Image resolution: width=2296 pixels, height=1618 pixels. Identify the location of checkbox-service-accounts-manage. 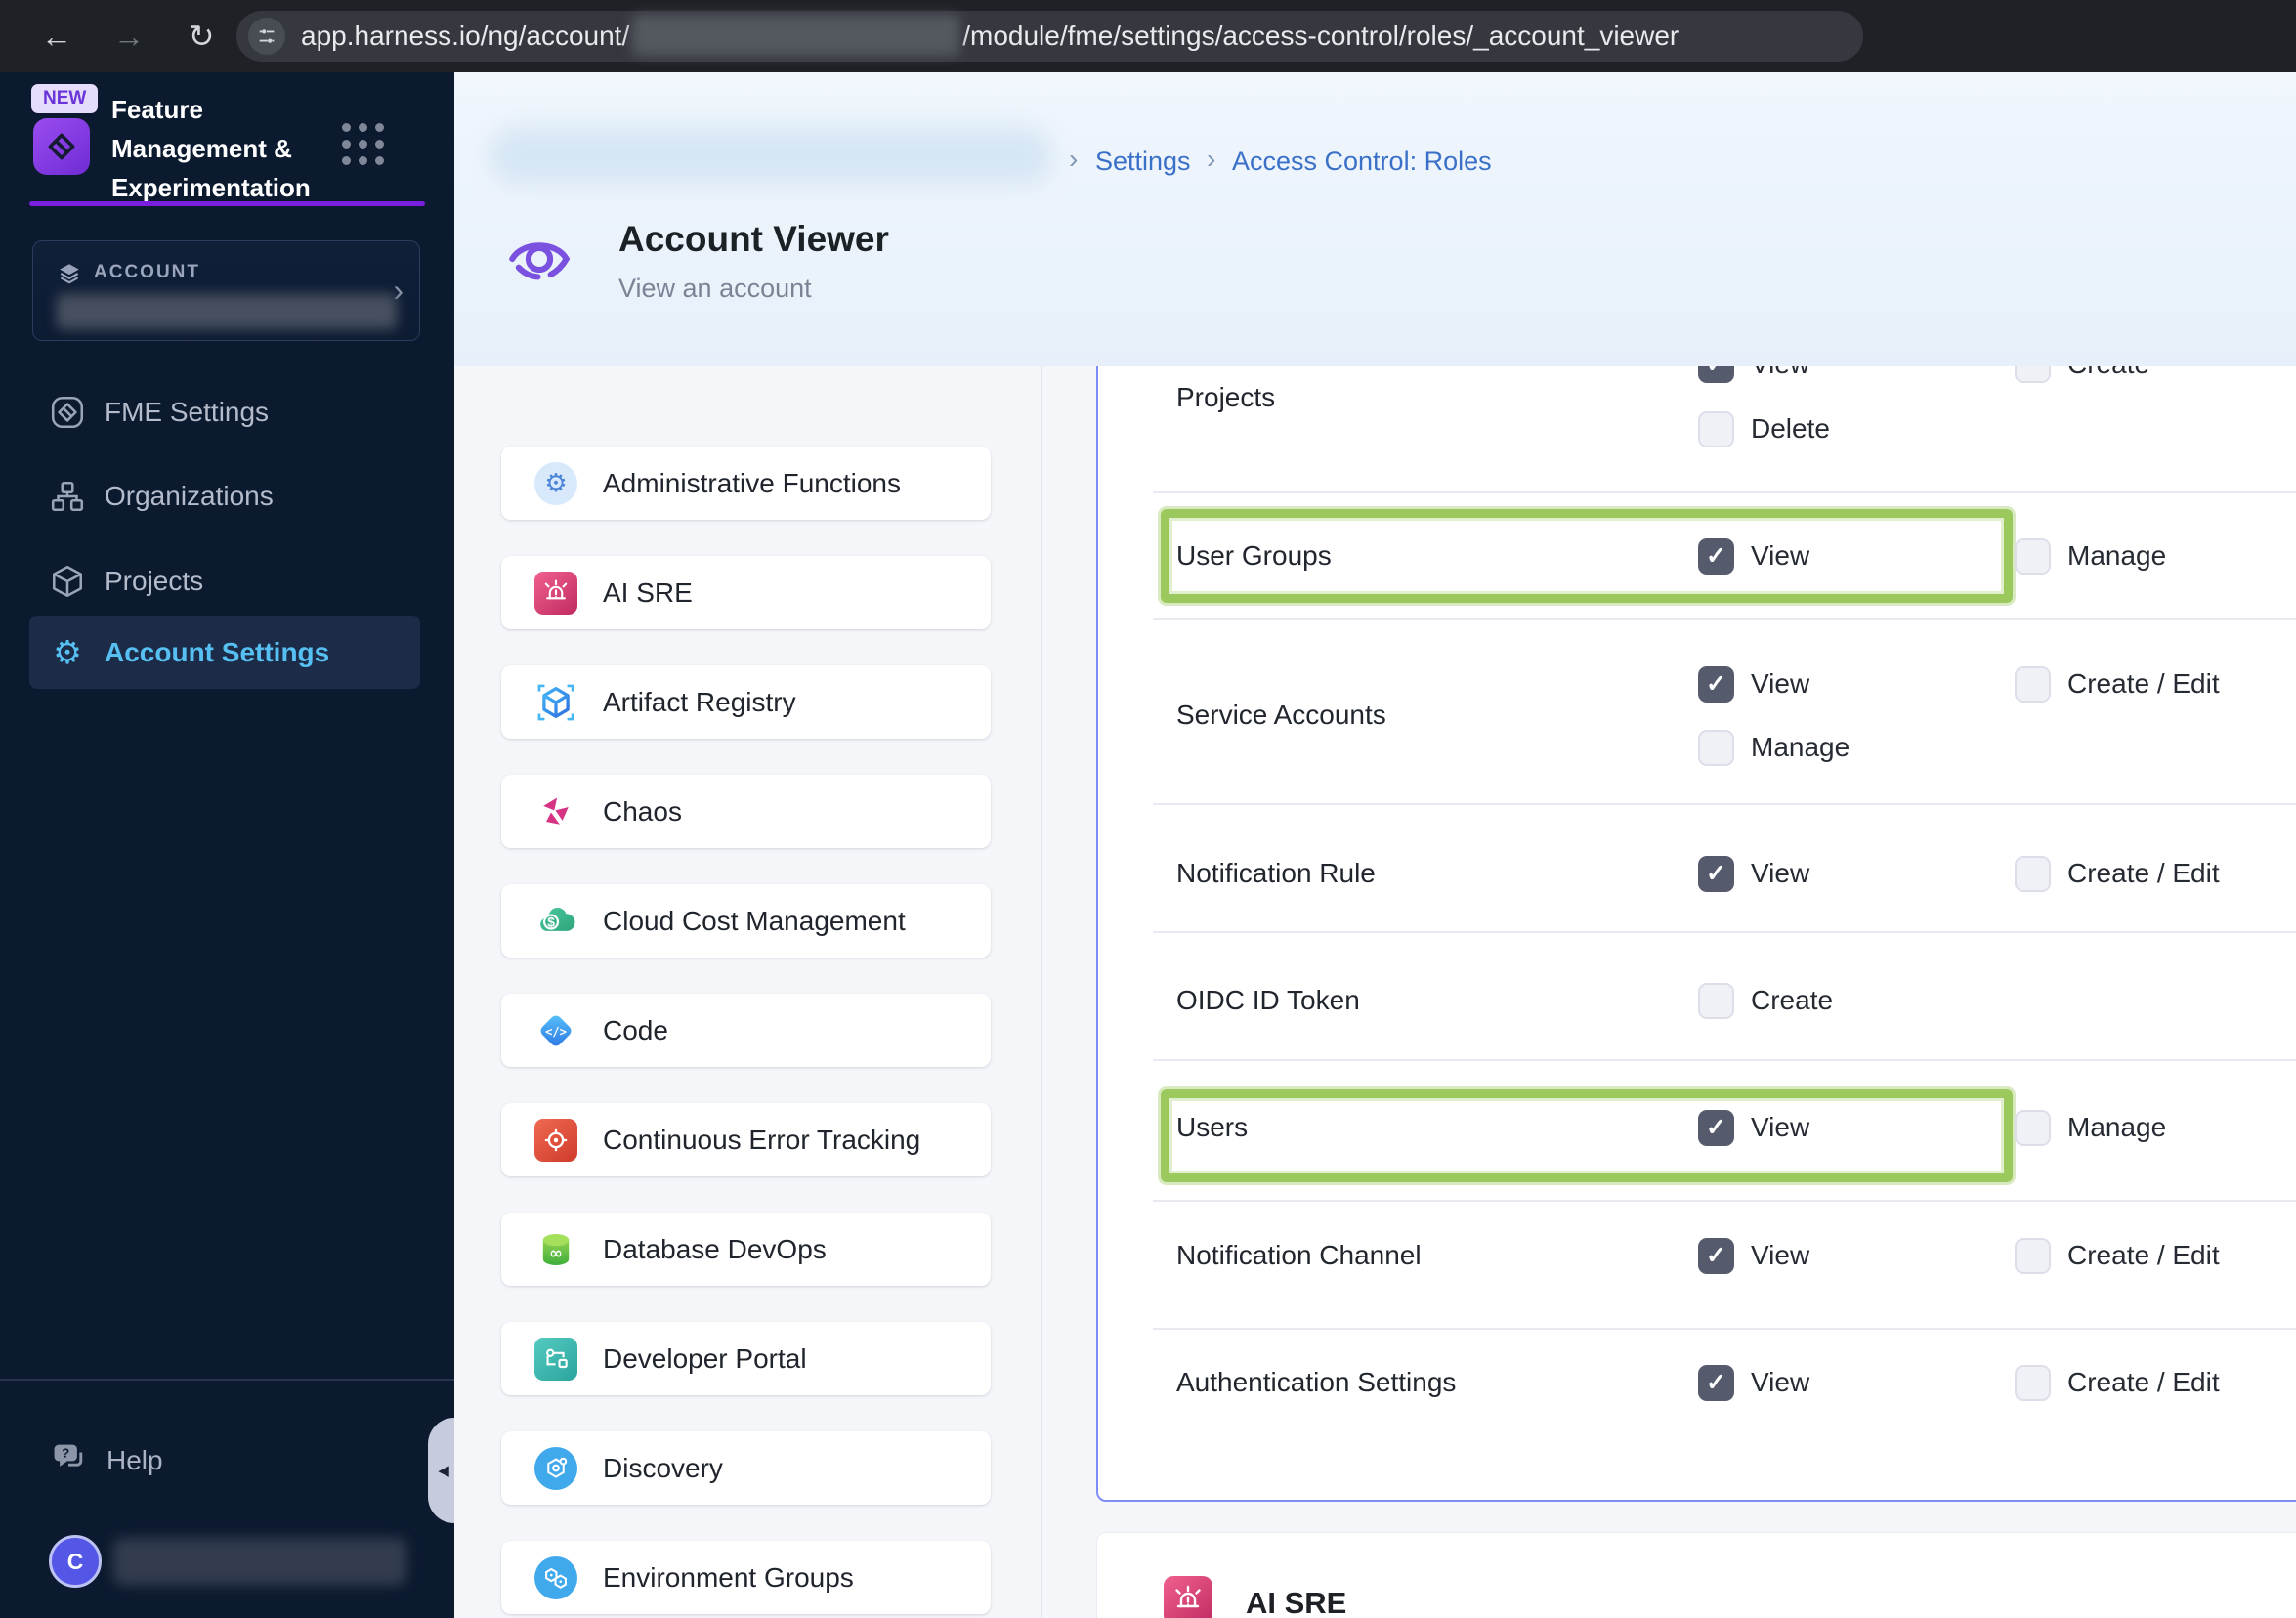
(1716, 747).